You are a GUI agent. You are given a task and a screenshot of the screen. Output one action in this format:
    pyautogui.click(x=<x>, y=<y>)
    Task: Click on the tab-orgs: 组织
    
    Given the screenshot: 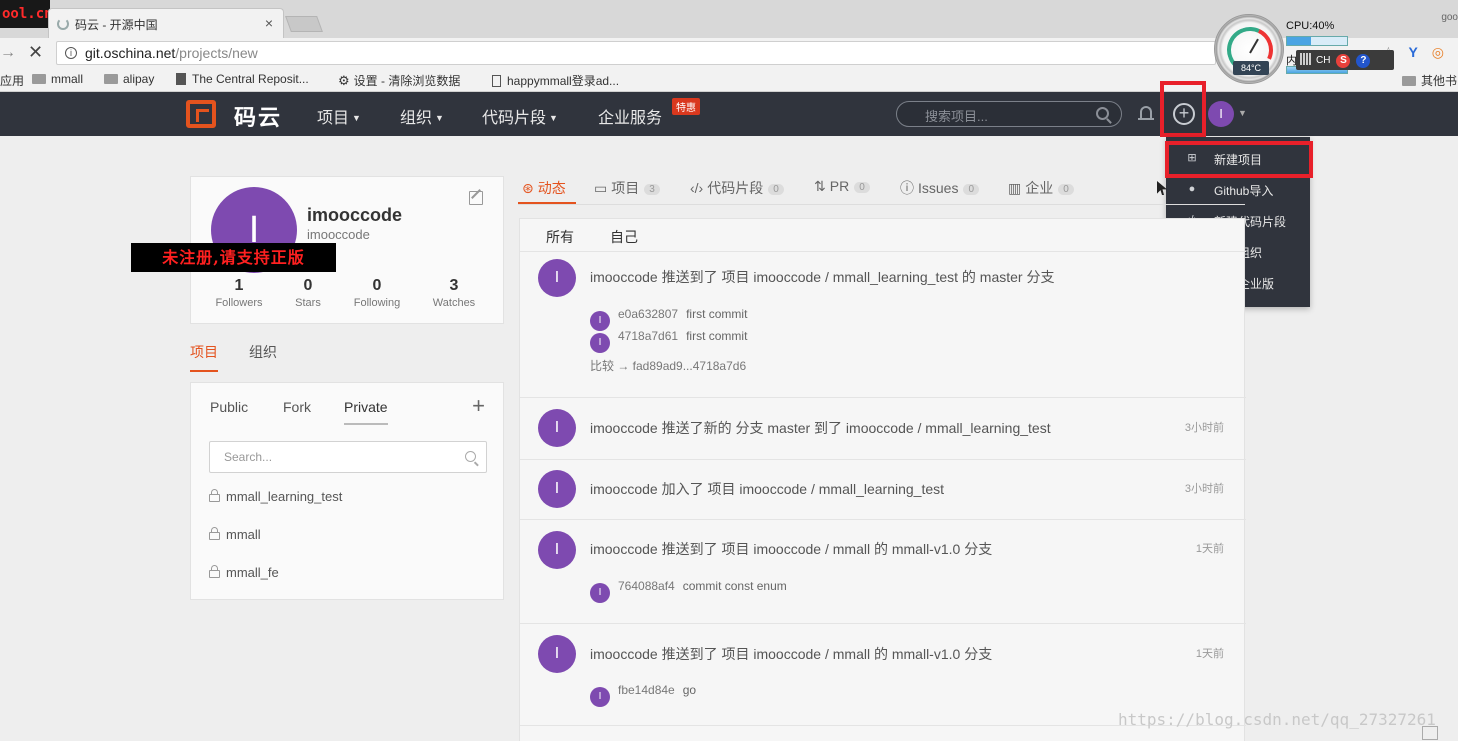 What is the action you would take?
    pyautogui.click(x=263, y=356)
    